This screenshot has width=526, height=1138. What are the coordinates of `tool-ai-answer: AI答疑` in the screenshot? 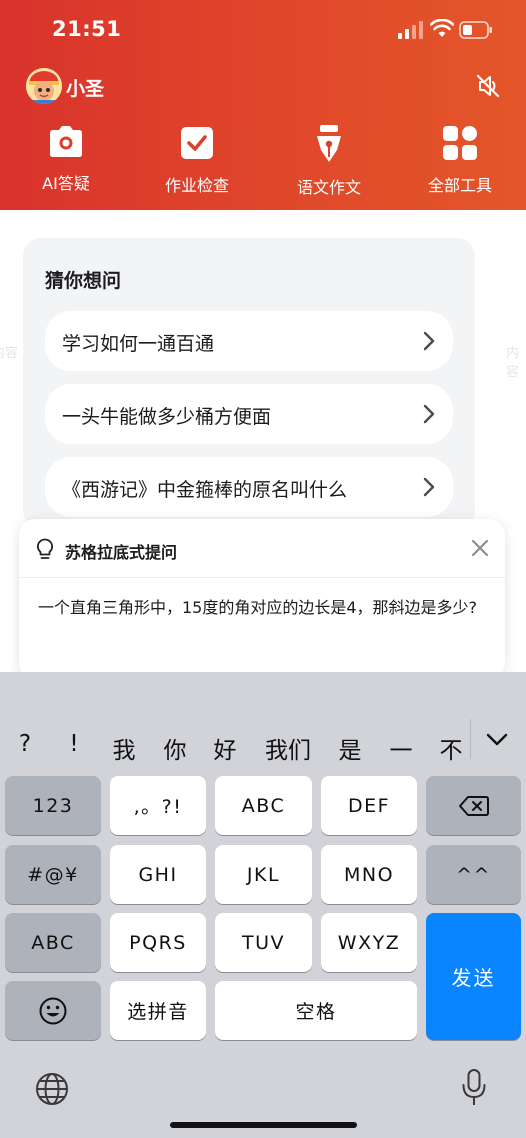 It's located at (66, 159).